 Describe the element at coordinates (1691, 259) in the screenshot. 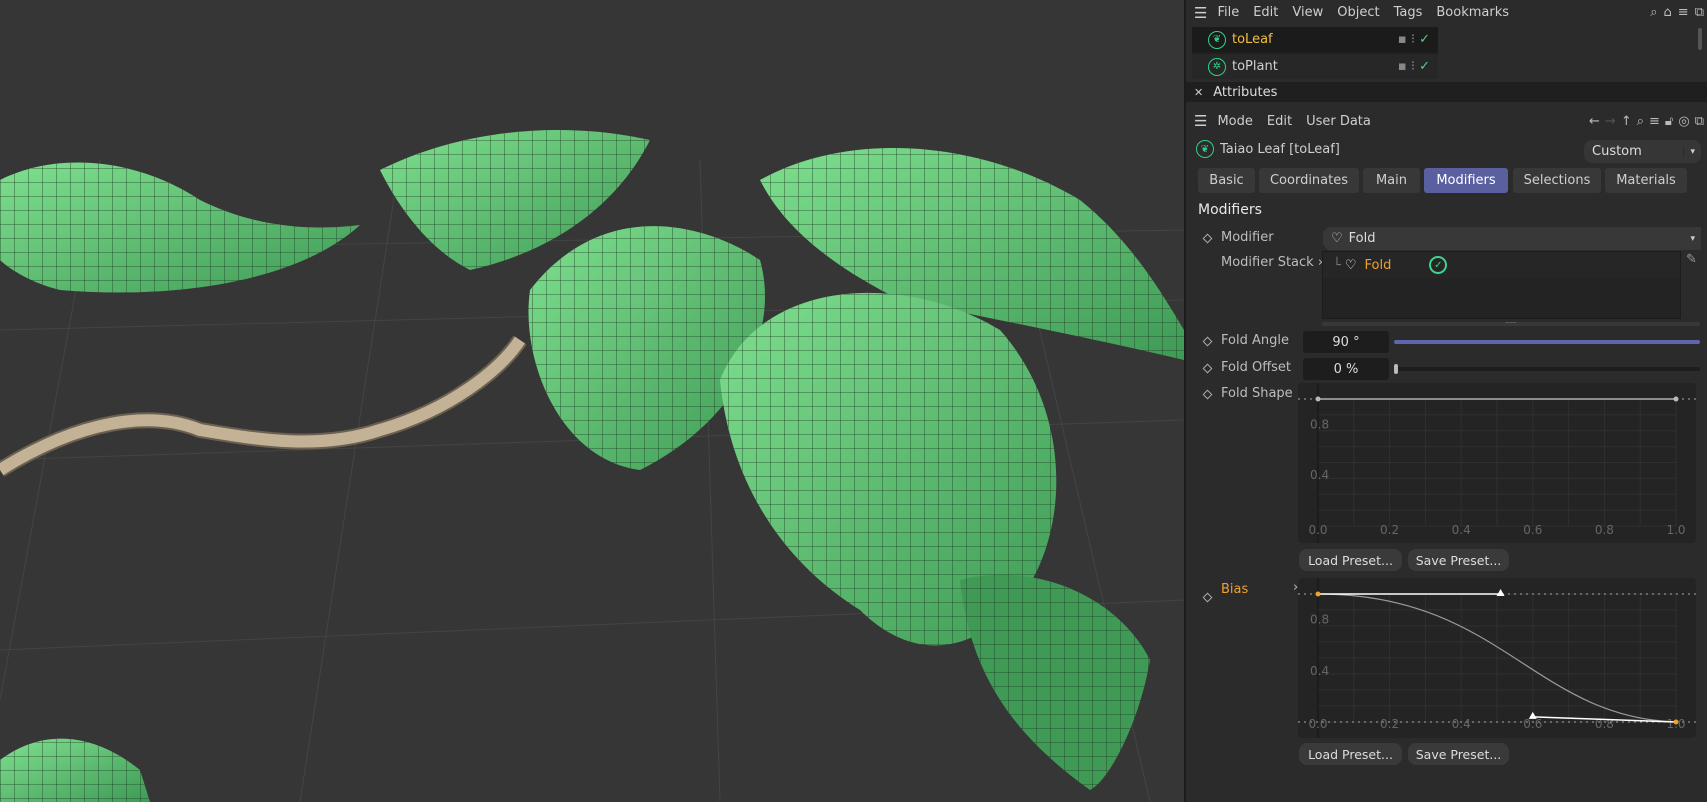

I see `eyedropper-icon: ✎` at that location.